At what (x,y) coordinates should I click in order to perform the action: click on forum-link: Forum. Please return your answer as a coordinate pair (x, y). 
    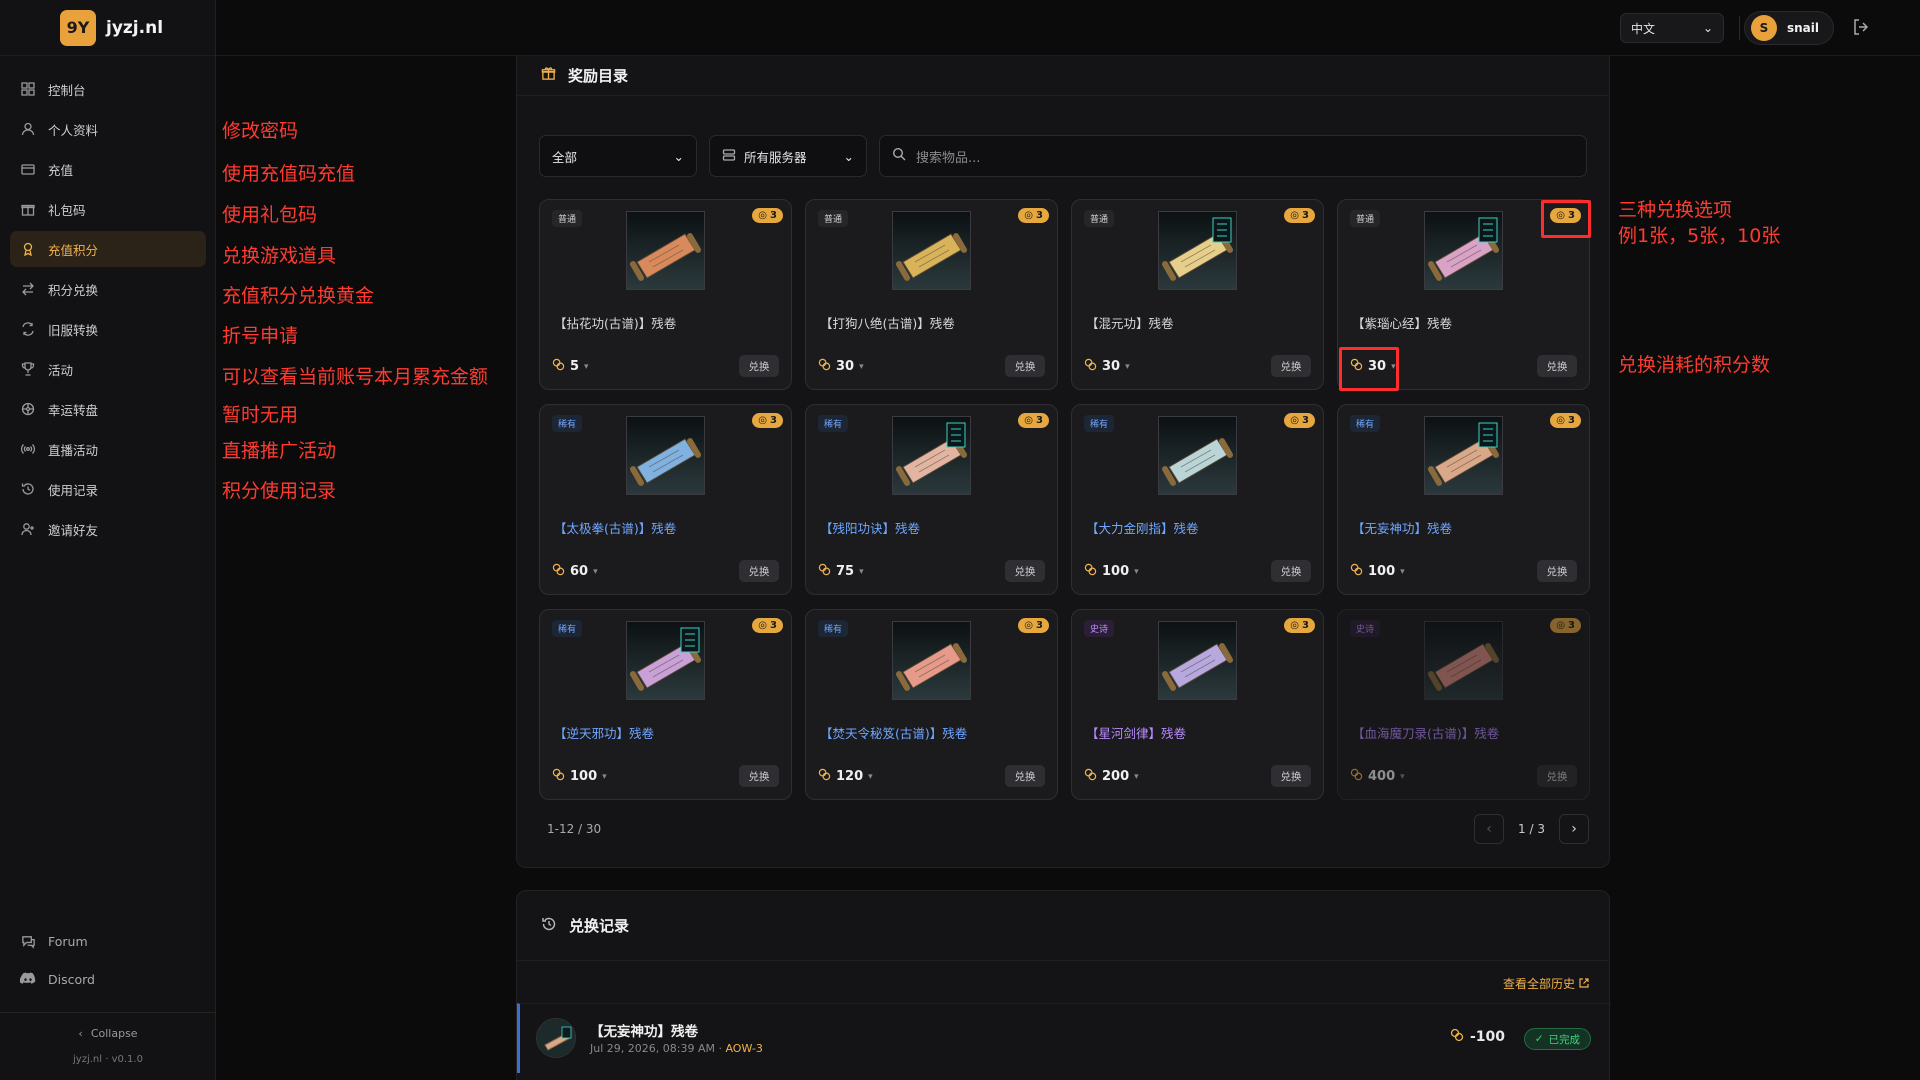
    Looking at the image, I should click on (108, 941).